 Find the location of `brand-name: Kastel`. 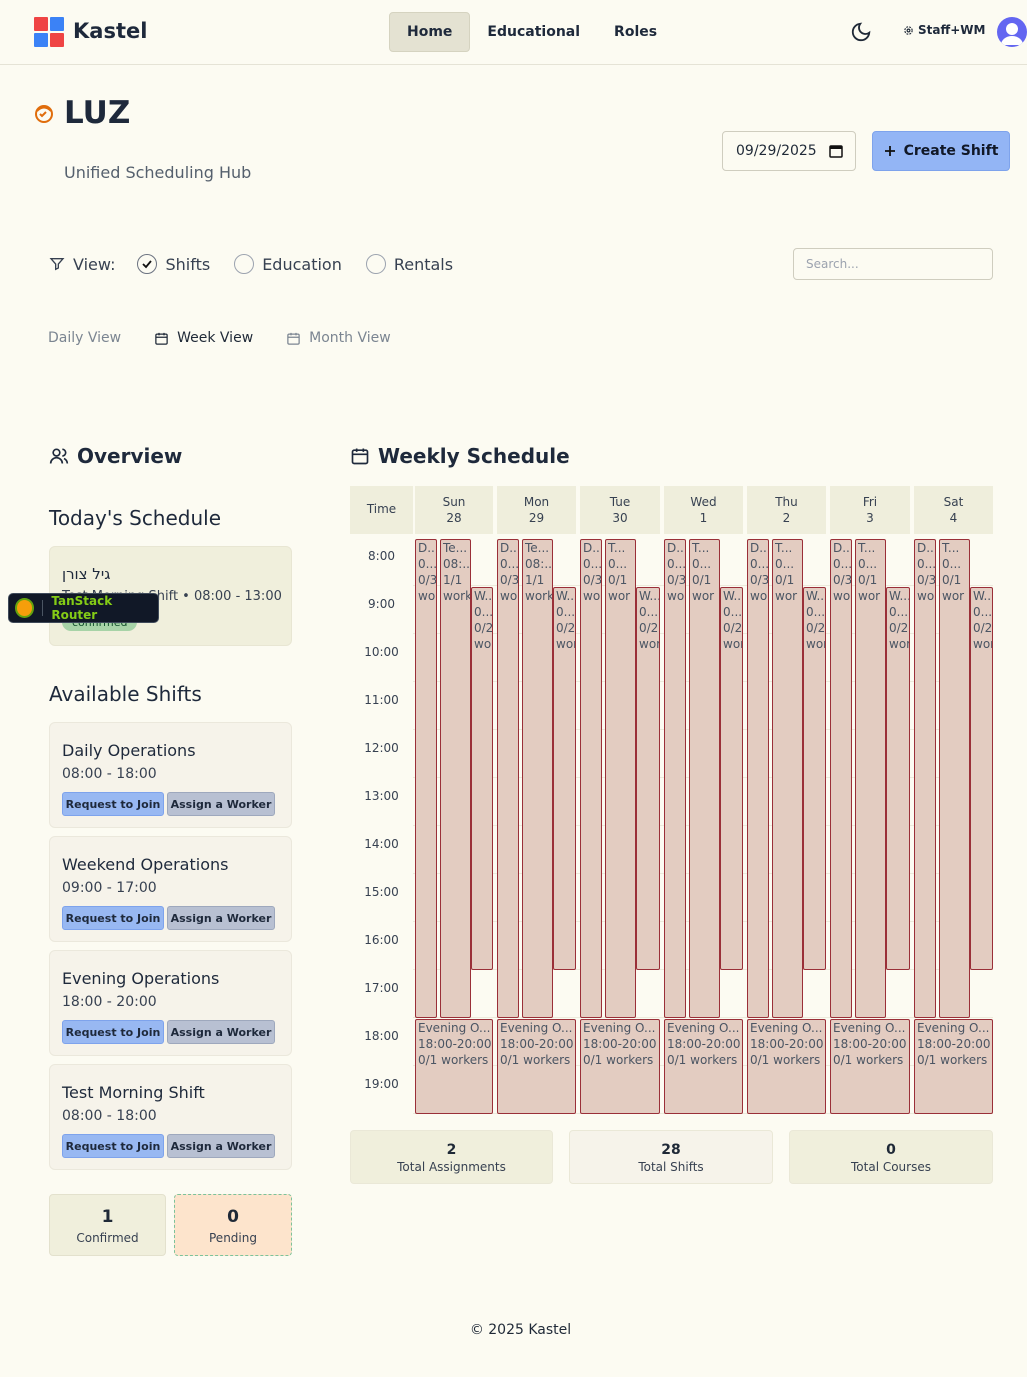

brand-name: Kastel is located at coordinates (110, 31).